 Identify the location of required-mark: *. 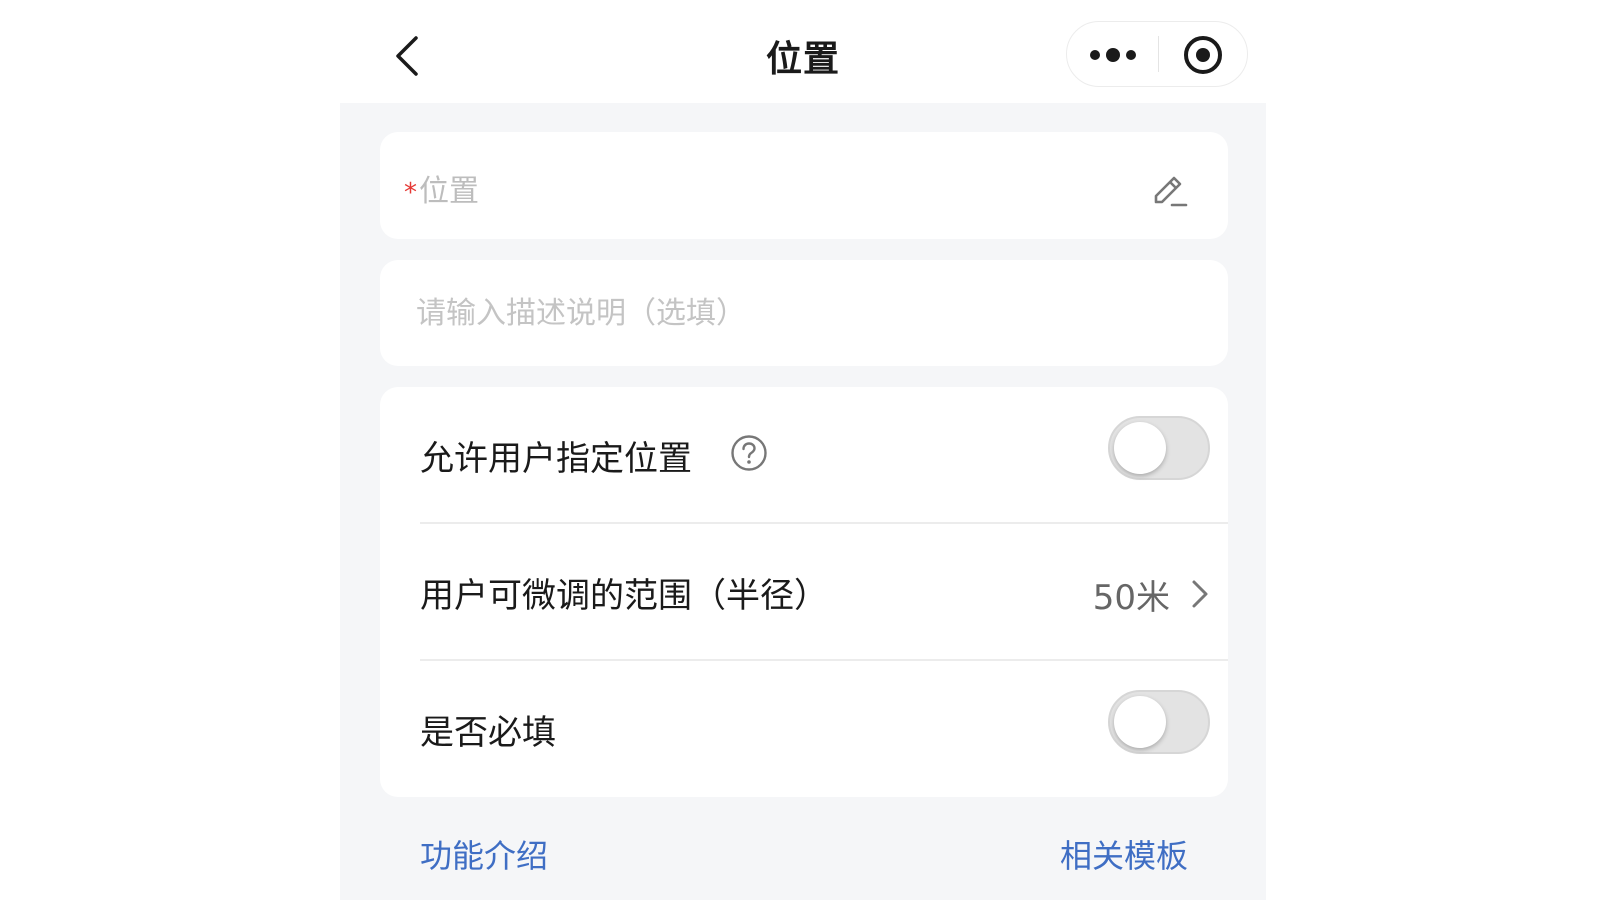
(410, 193).